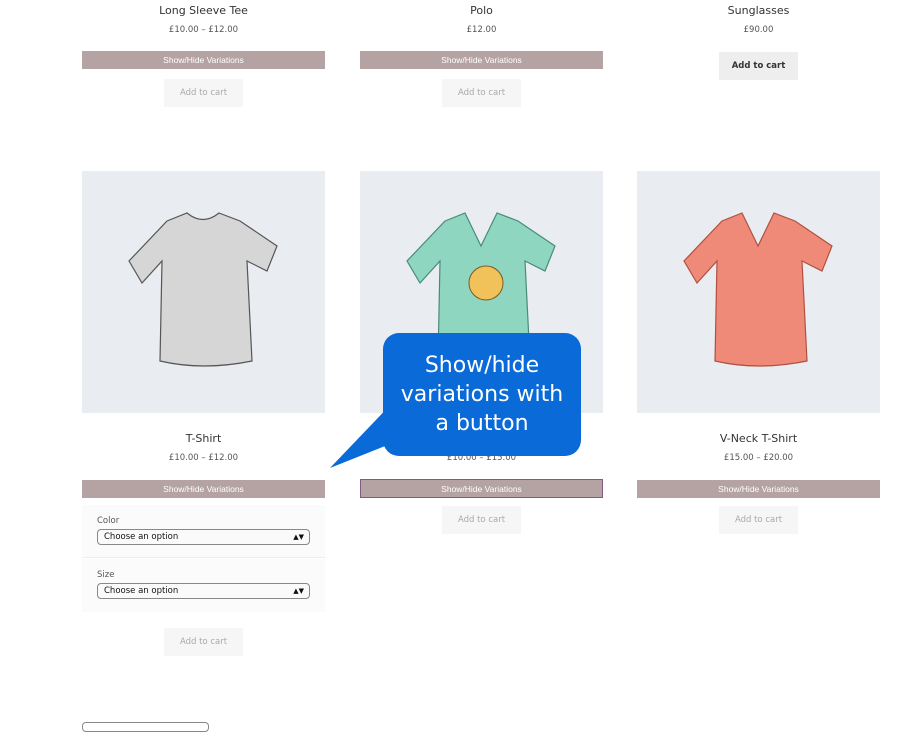 This screenshot has height=732, width=913. Describe the element at coordinates (106, 575) in the screenshot. I see `variation-label: Size` at that location.